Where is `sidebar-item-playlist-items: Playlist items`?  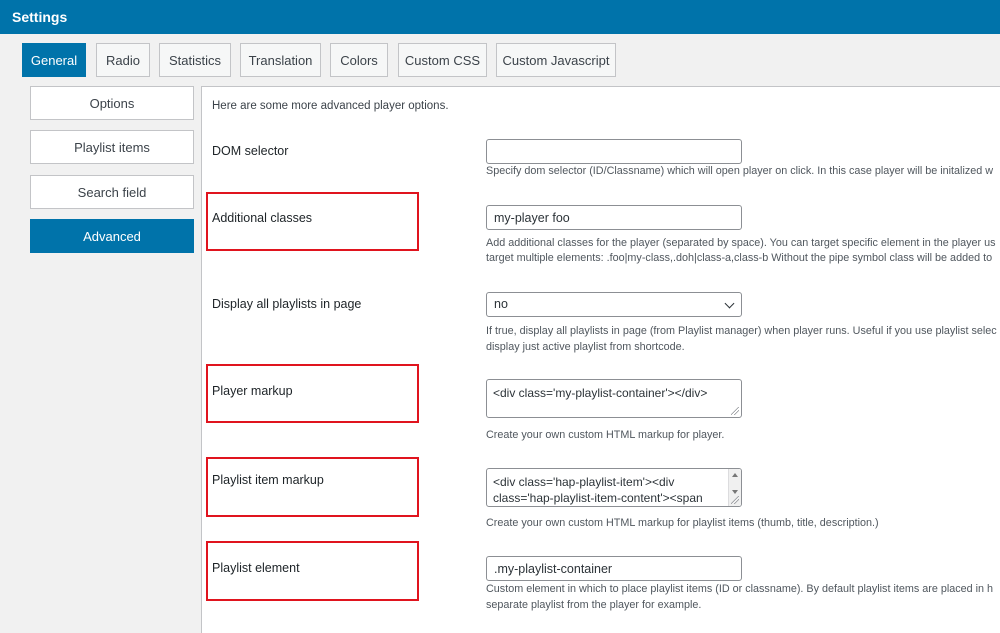 sidebar-item-playlist-items: Playlist items is located at coordinates (112, 147).